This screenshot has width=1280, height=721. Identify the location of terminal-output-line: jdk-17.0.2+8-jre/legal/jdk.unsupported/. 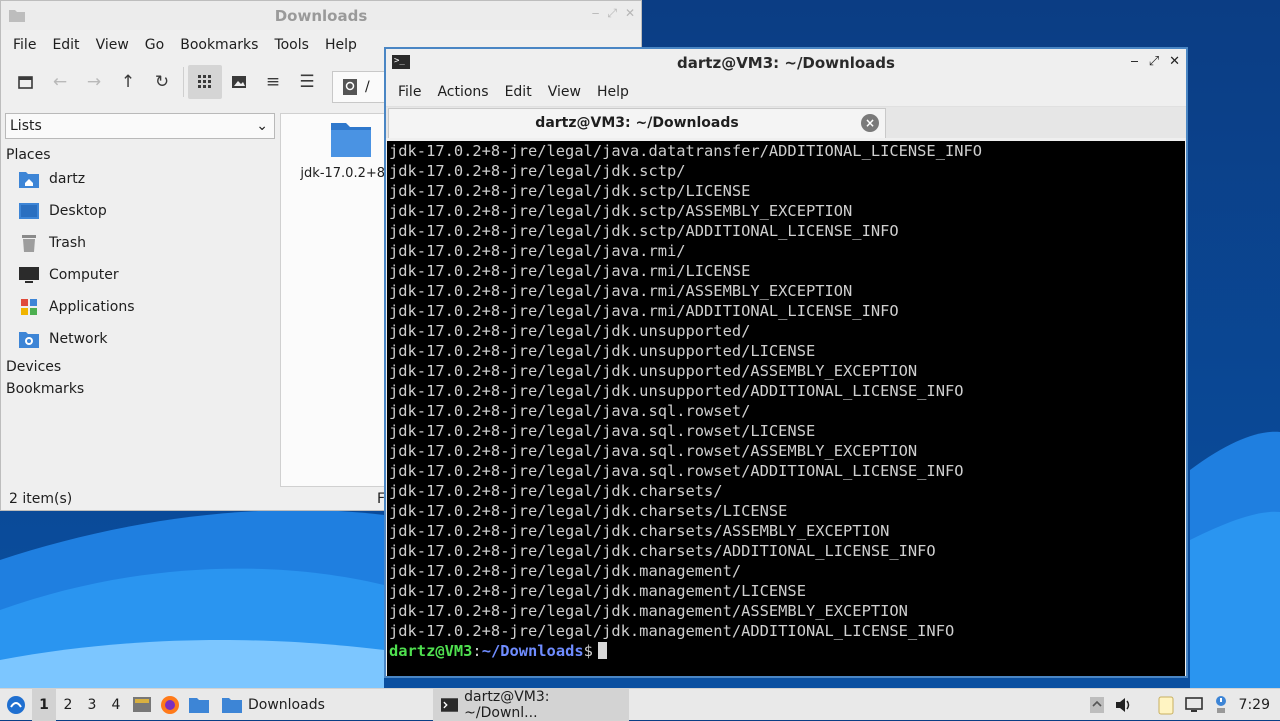
(570, 331).